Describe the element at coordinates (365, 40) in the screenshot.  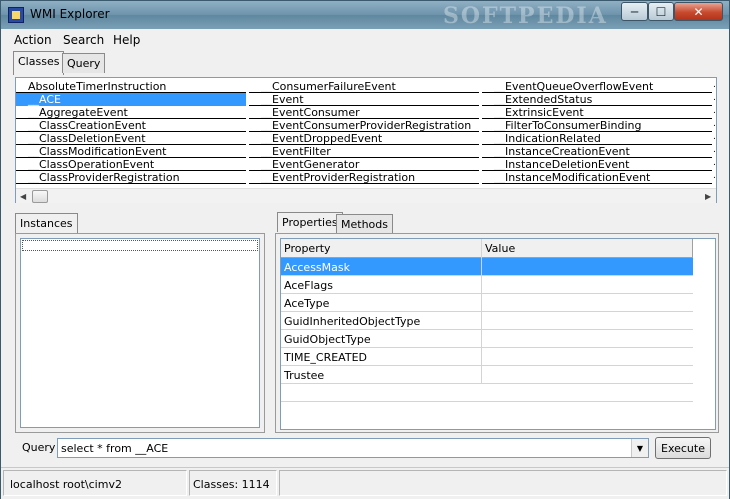
I see `menu-bar: Action Search Help` at that location.